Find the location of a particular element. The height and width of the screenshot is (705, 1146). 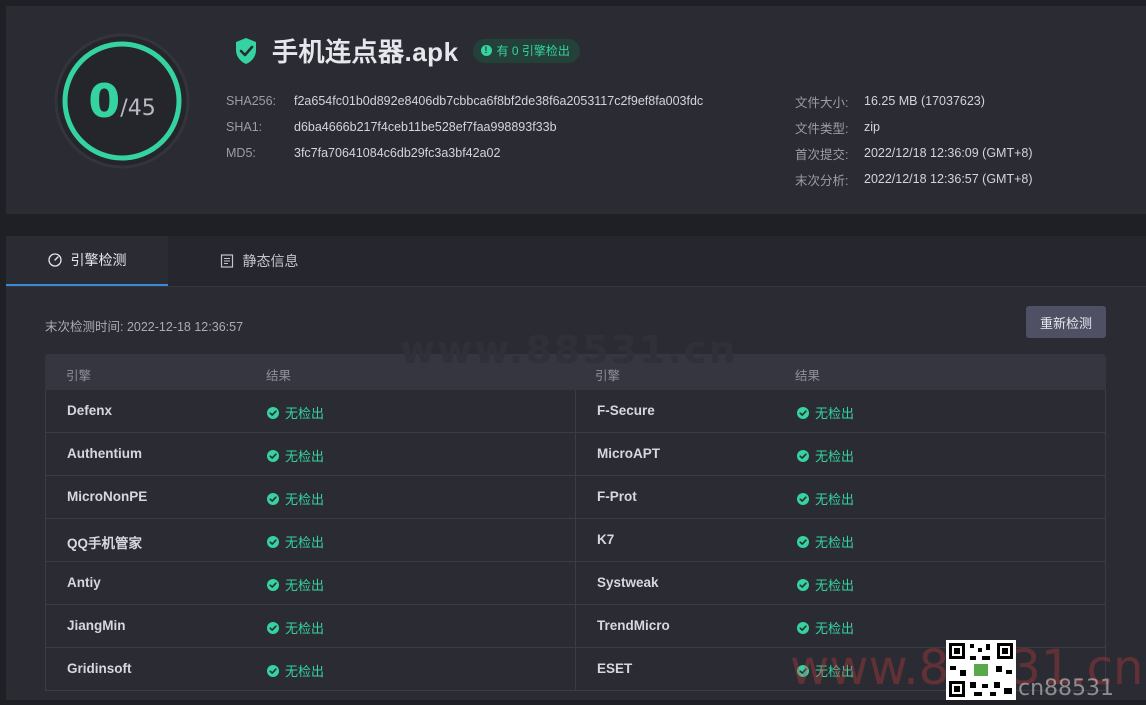

table-row: Antiy 无检出 Systweak 无检出 is located at coordinates (575, 583).